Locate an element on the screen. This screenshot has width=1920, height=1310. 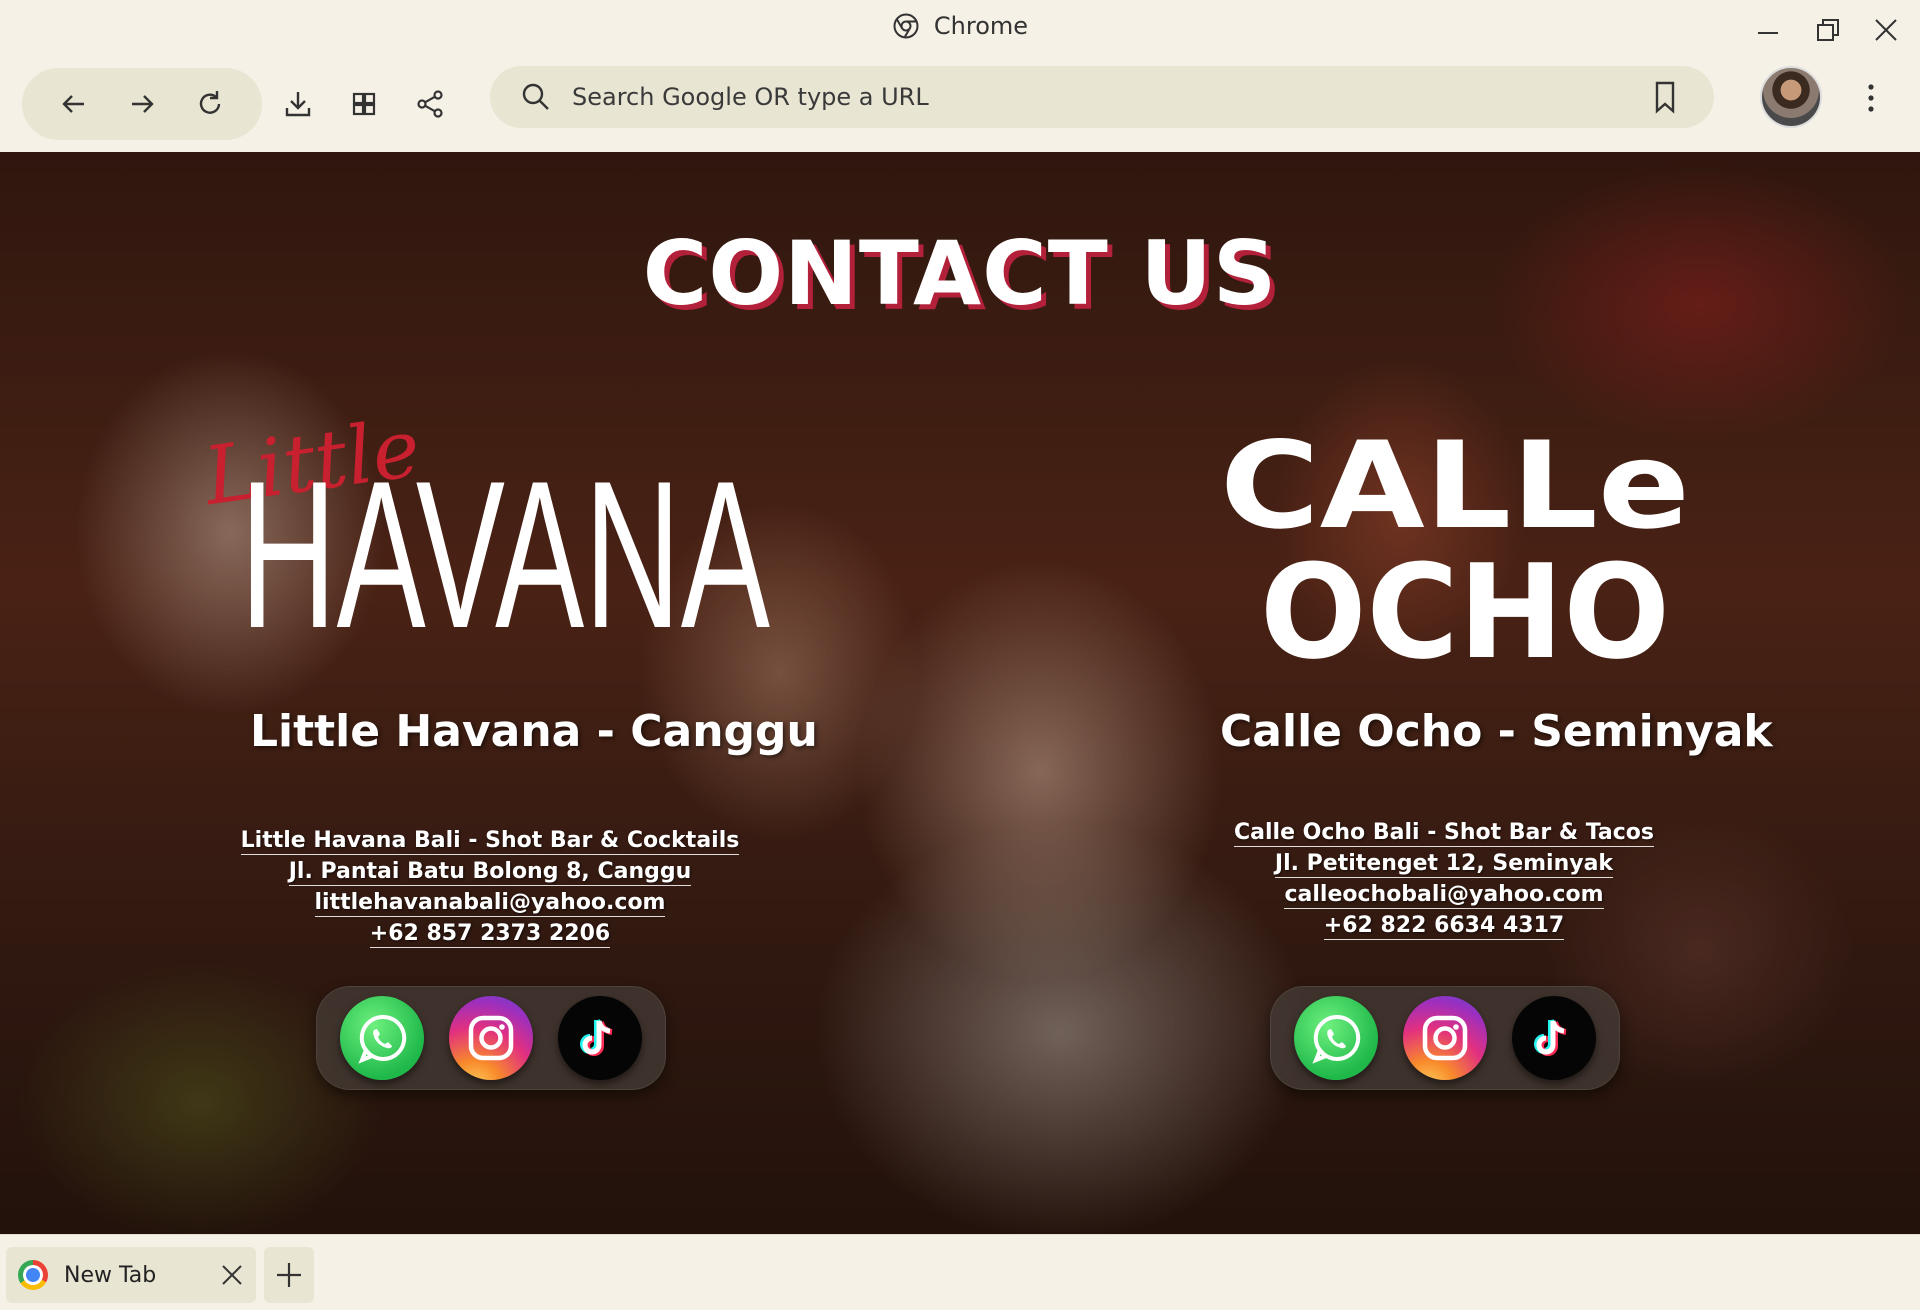
arrow-right-icon is located at coordinates (143, 104).